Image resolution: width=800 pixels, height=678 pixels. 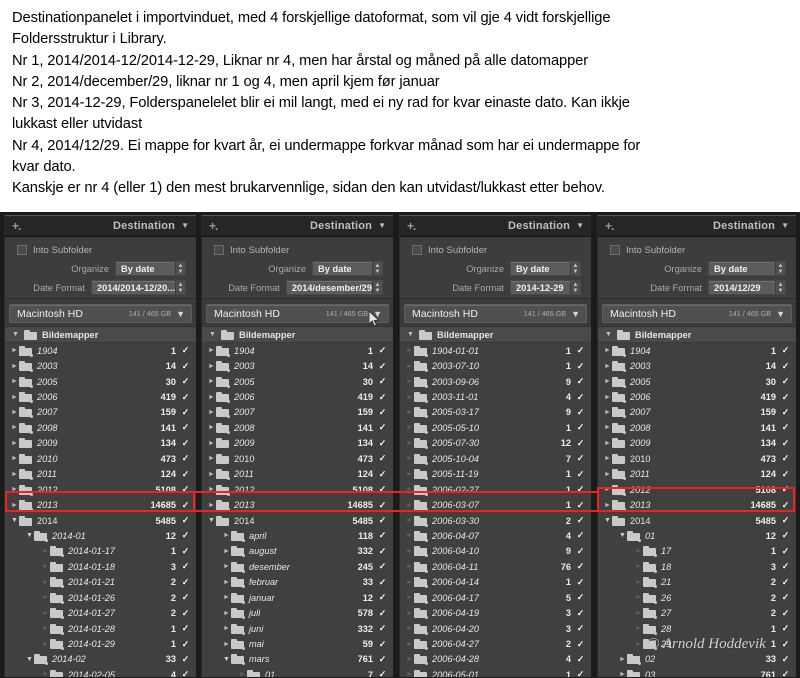 I want to click on folder-row: ► 2010 473 ✓, so click(x=297, y=458).